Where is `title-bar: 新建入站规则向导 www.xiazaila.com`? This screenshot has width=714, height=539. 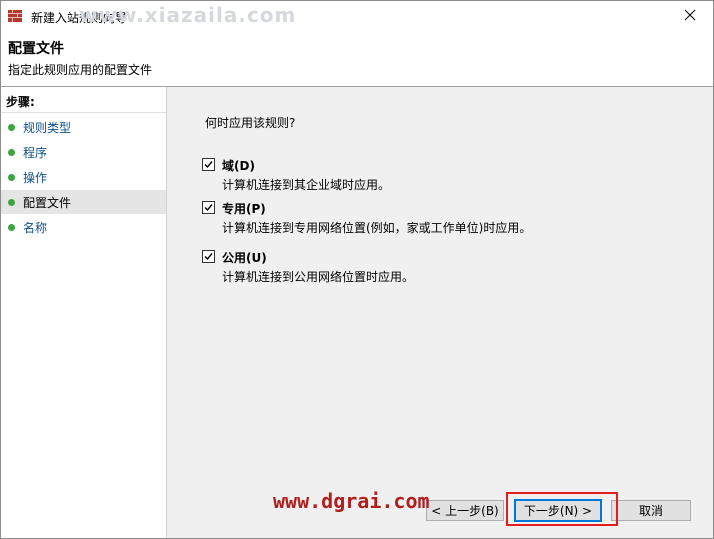 title-bar: 新建入站规则向导 www.xiazaila.com is located at coordinates (357, 16).